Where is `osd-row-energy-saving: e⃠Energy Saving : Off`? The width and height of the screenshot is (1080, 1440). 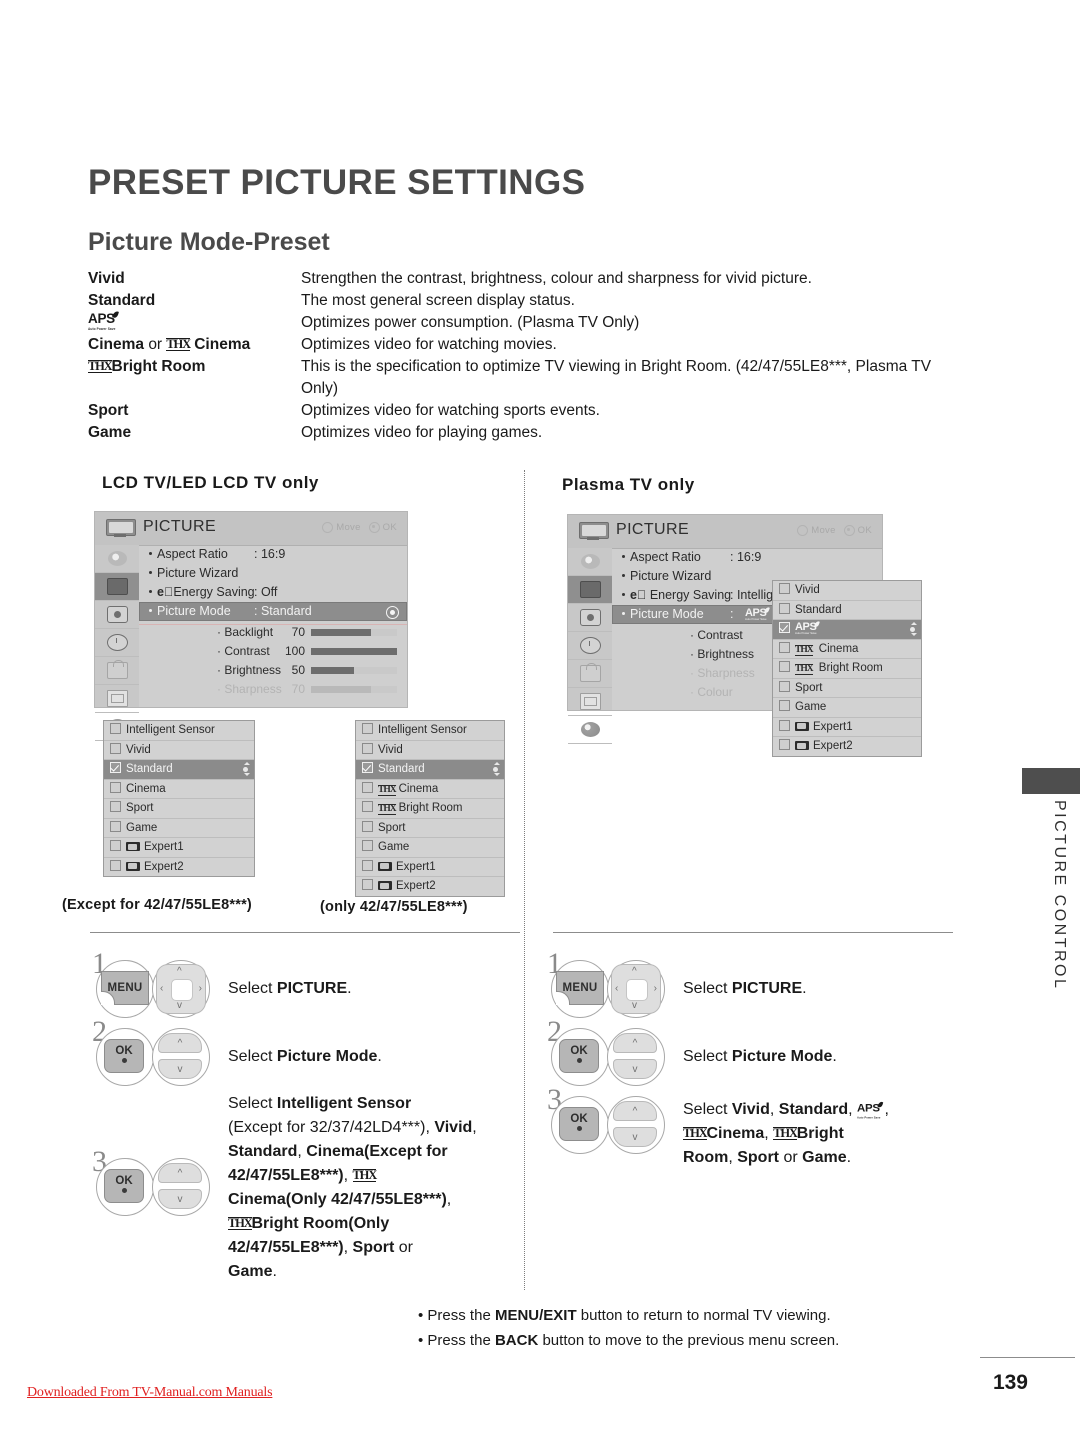 osd-row-energy-saving: e⃠Energy Saving : Off is located at coordinates (273, 592).